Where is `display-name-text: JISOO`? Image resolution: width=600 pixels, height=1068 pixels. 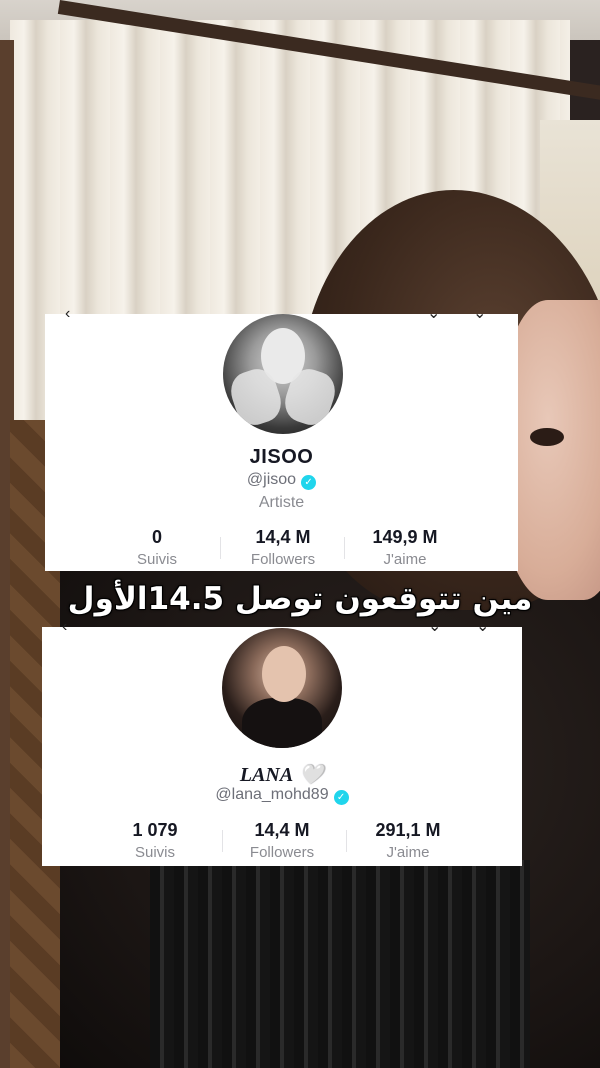
display-name-text: JISOO is located at coordinates (281, 457).